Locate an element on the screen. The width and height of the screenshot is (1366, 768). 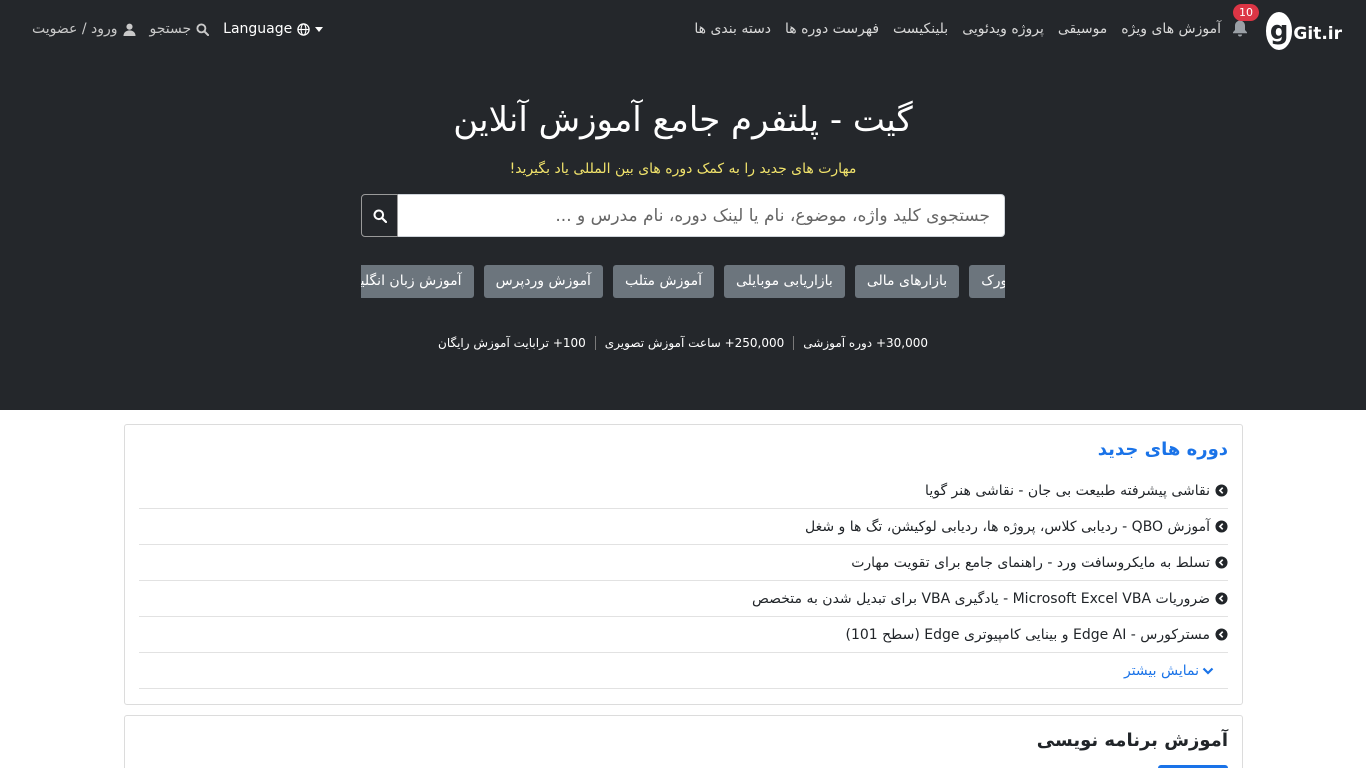
logo-text: Git.ir is located at coordinates (1317, 34).